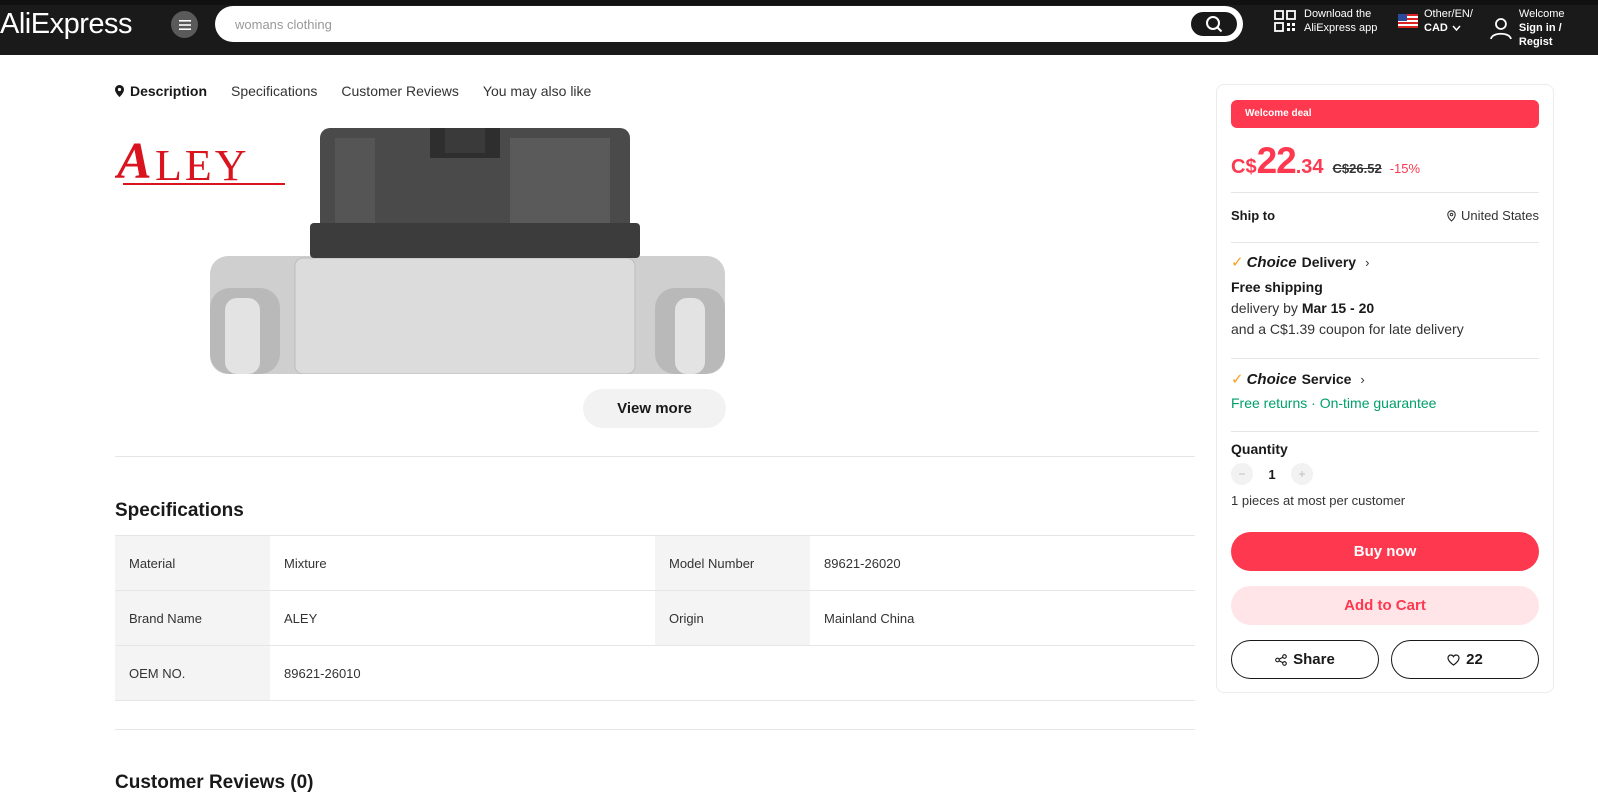 This screenshot has width=1598, height=804. I want to click on discount-percent: -15%, so click(1405, 168).